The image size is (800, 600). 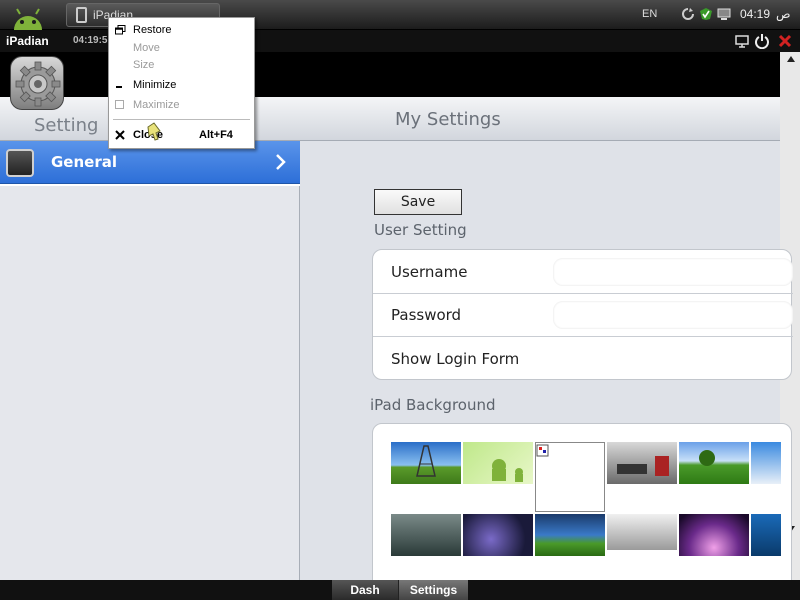 I want to click on app-clock: 04:19:5, so click(x=90, y=40).